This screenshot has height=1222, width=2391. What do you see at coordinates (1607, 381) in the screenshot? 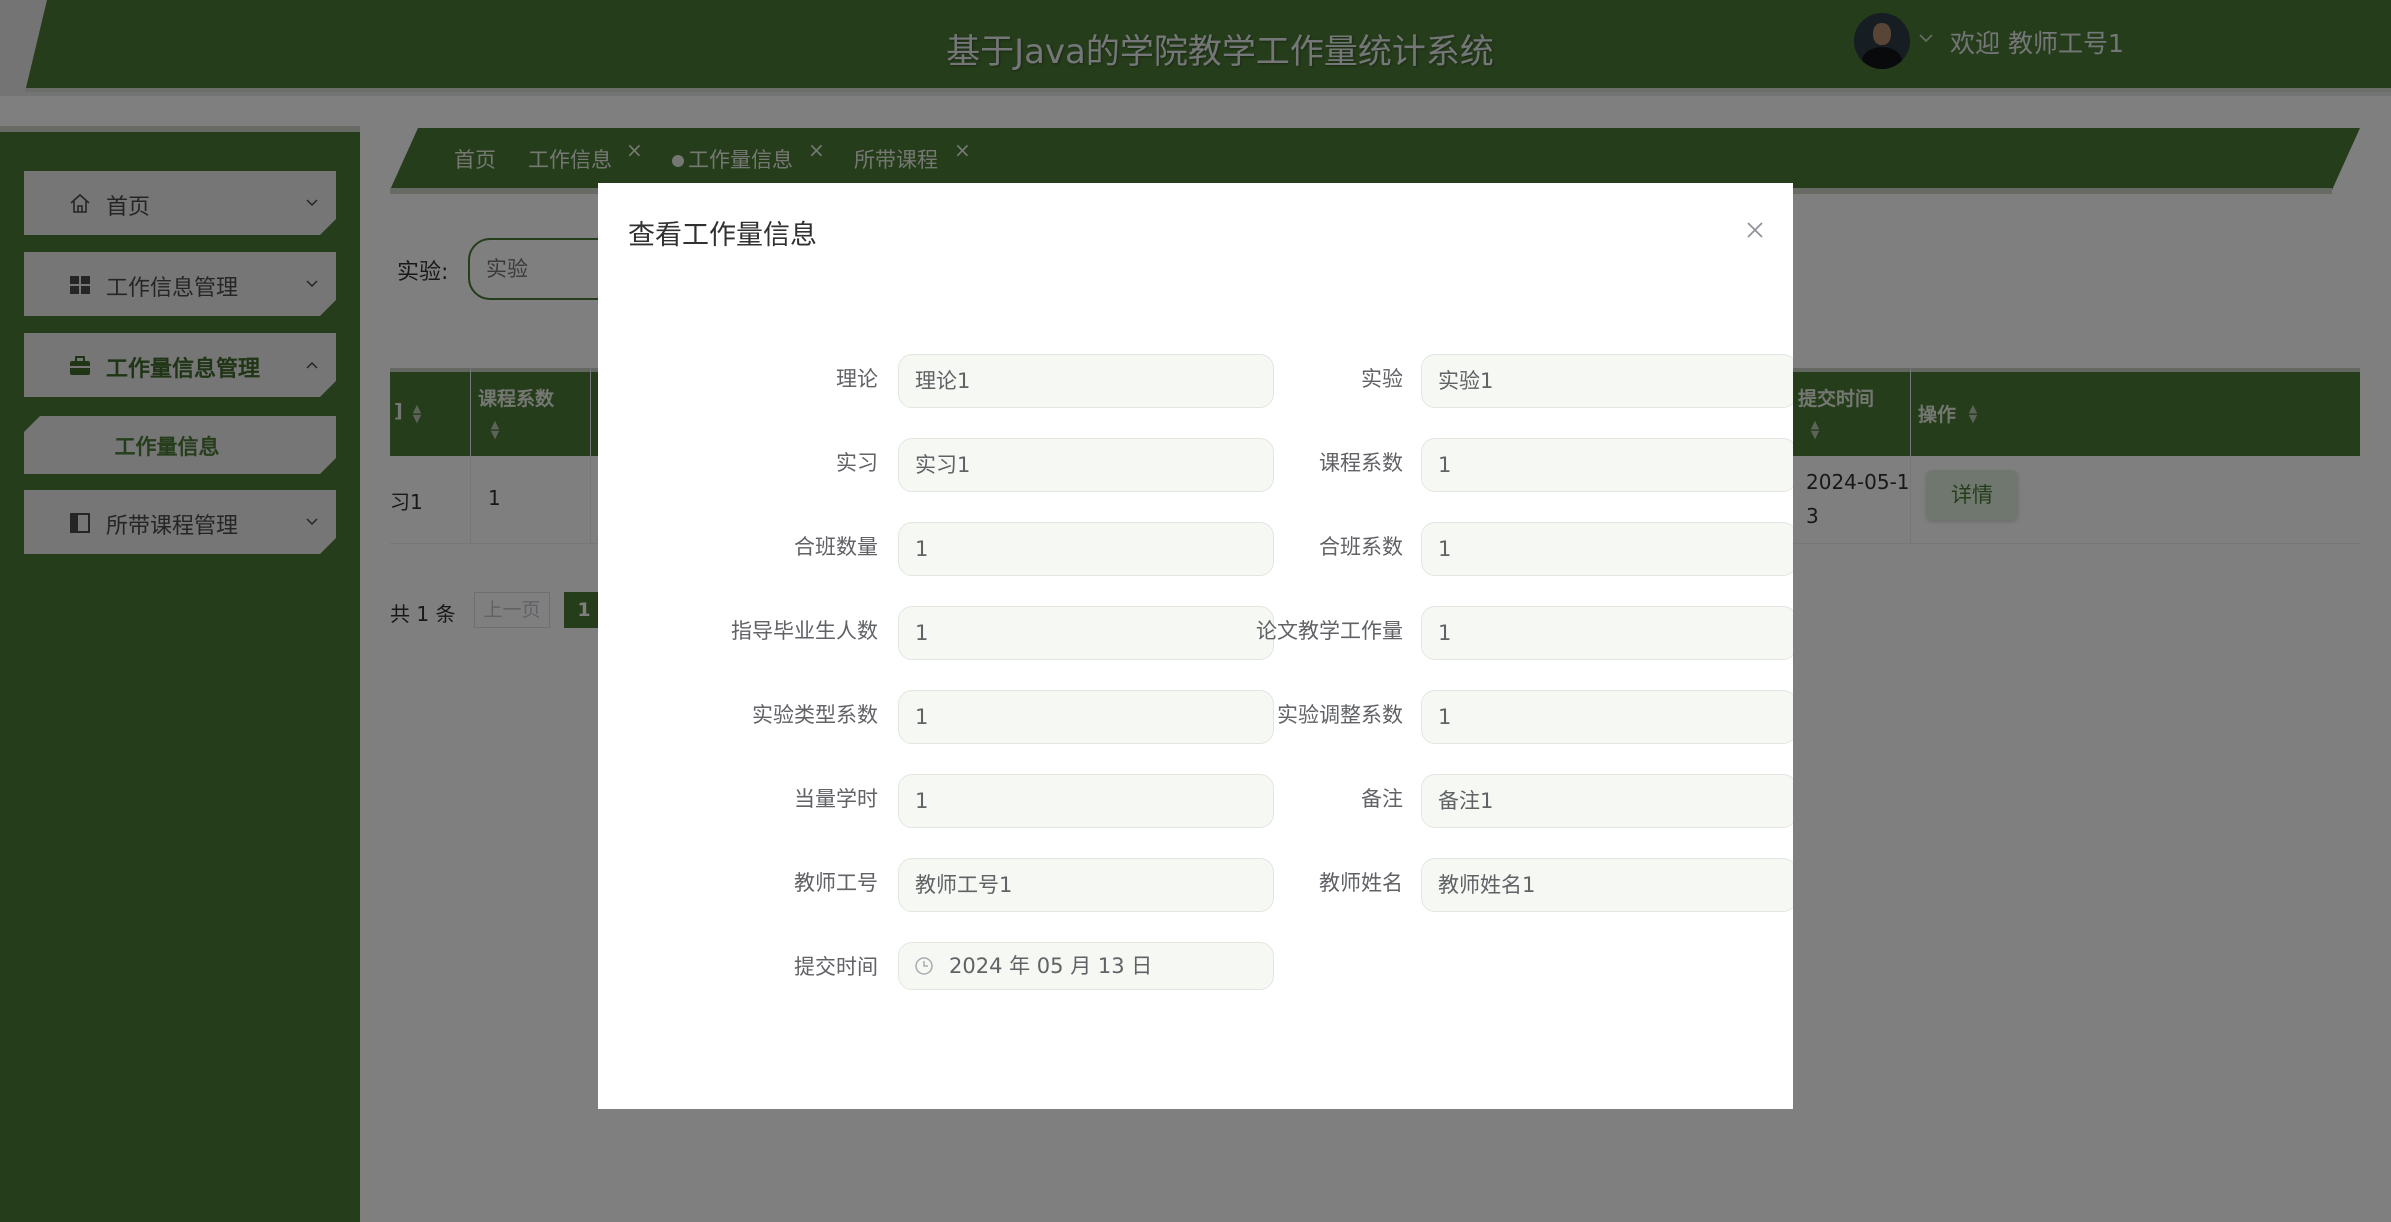
I see `field-input-experiment: 实验1` at bounding box center [1607, 381].